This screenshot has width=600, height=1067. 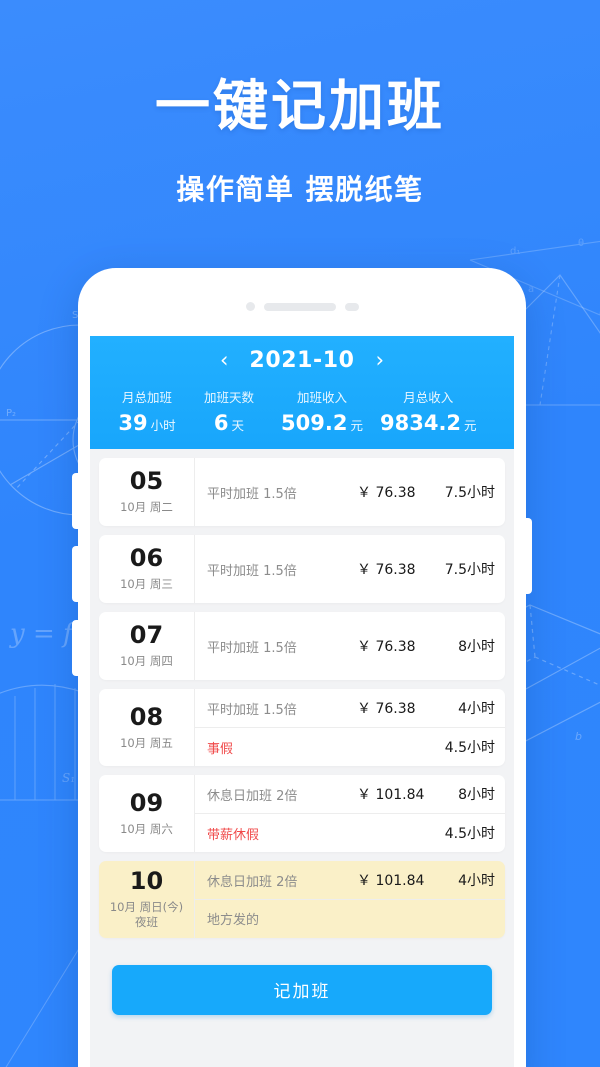 What do you see at coordinates (238, 425) in the screenshot?
I see `stat-unit: 天` at bounding box center [238, 425].